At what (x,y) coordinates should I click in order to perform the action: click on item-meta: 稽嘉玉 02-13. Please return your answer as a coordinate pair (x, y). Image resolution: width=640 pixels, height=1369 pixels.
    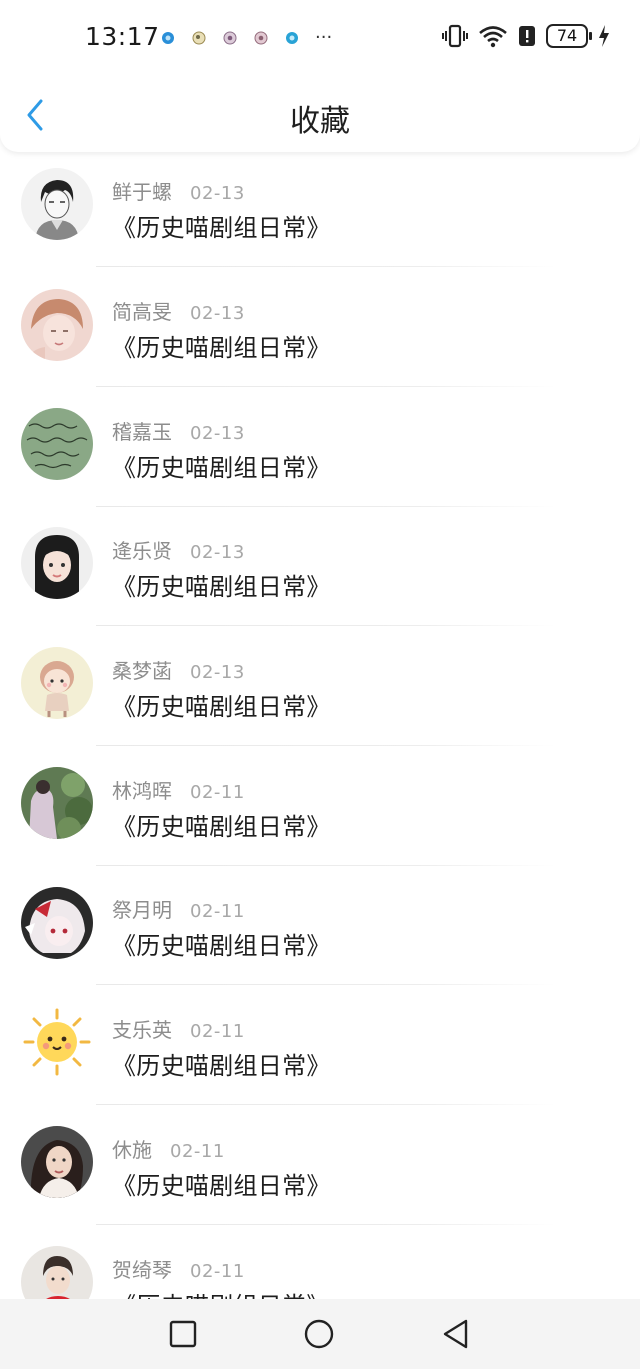
    Looking at the image, I should click on (178, 430).